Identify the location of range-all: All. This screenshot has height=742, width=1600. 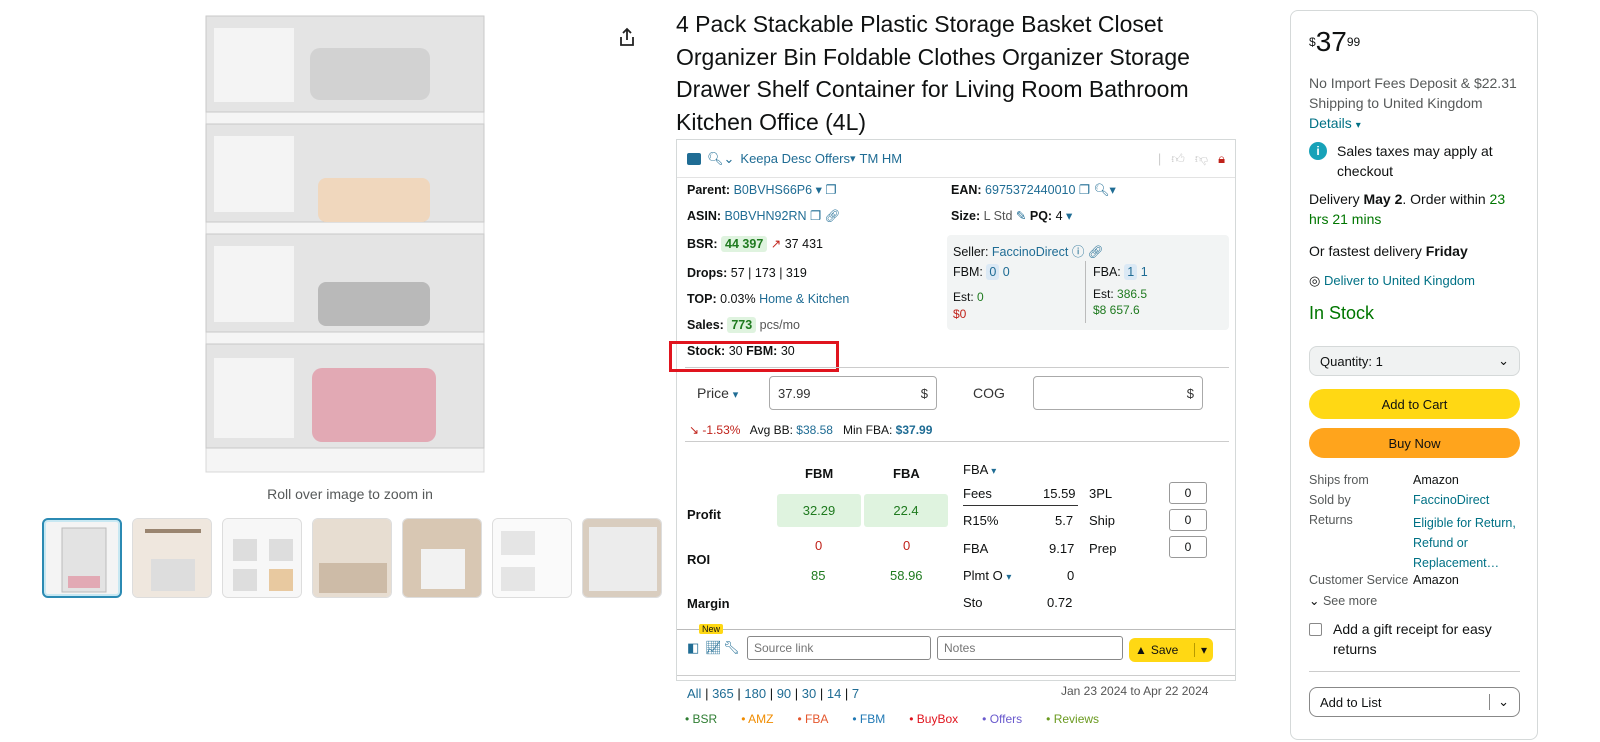
(694, 693).